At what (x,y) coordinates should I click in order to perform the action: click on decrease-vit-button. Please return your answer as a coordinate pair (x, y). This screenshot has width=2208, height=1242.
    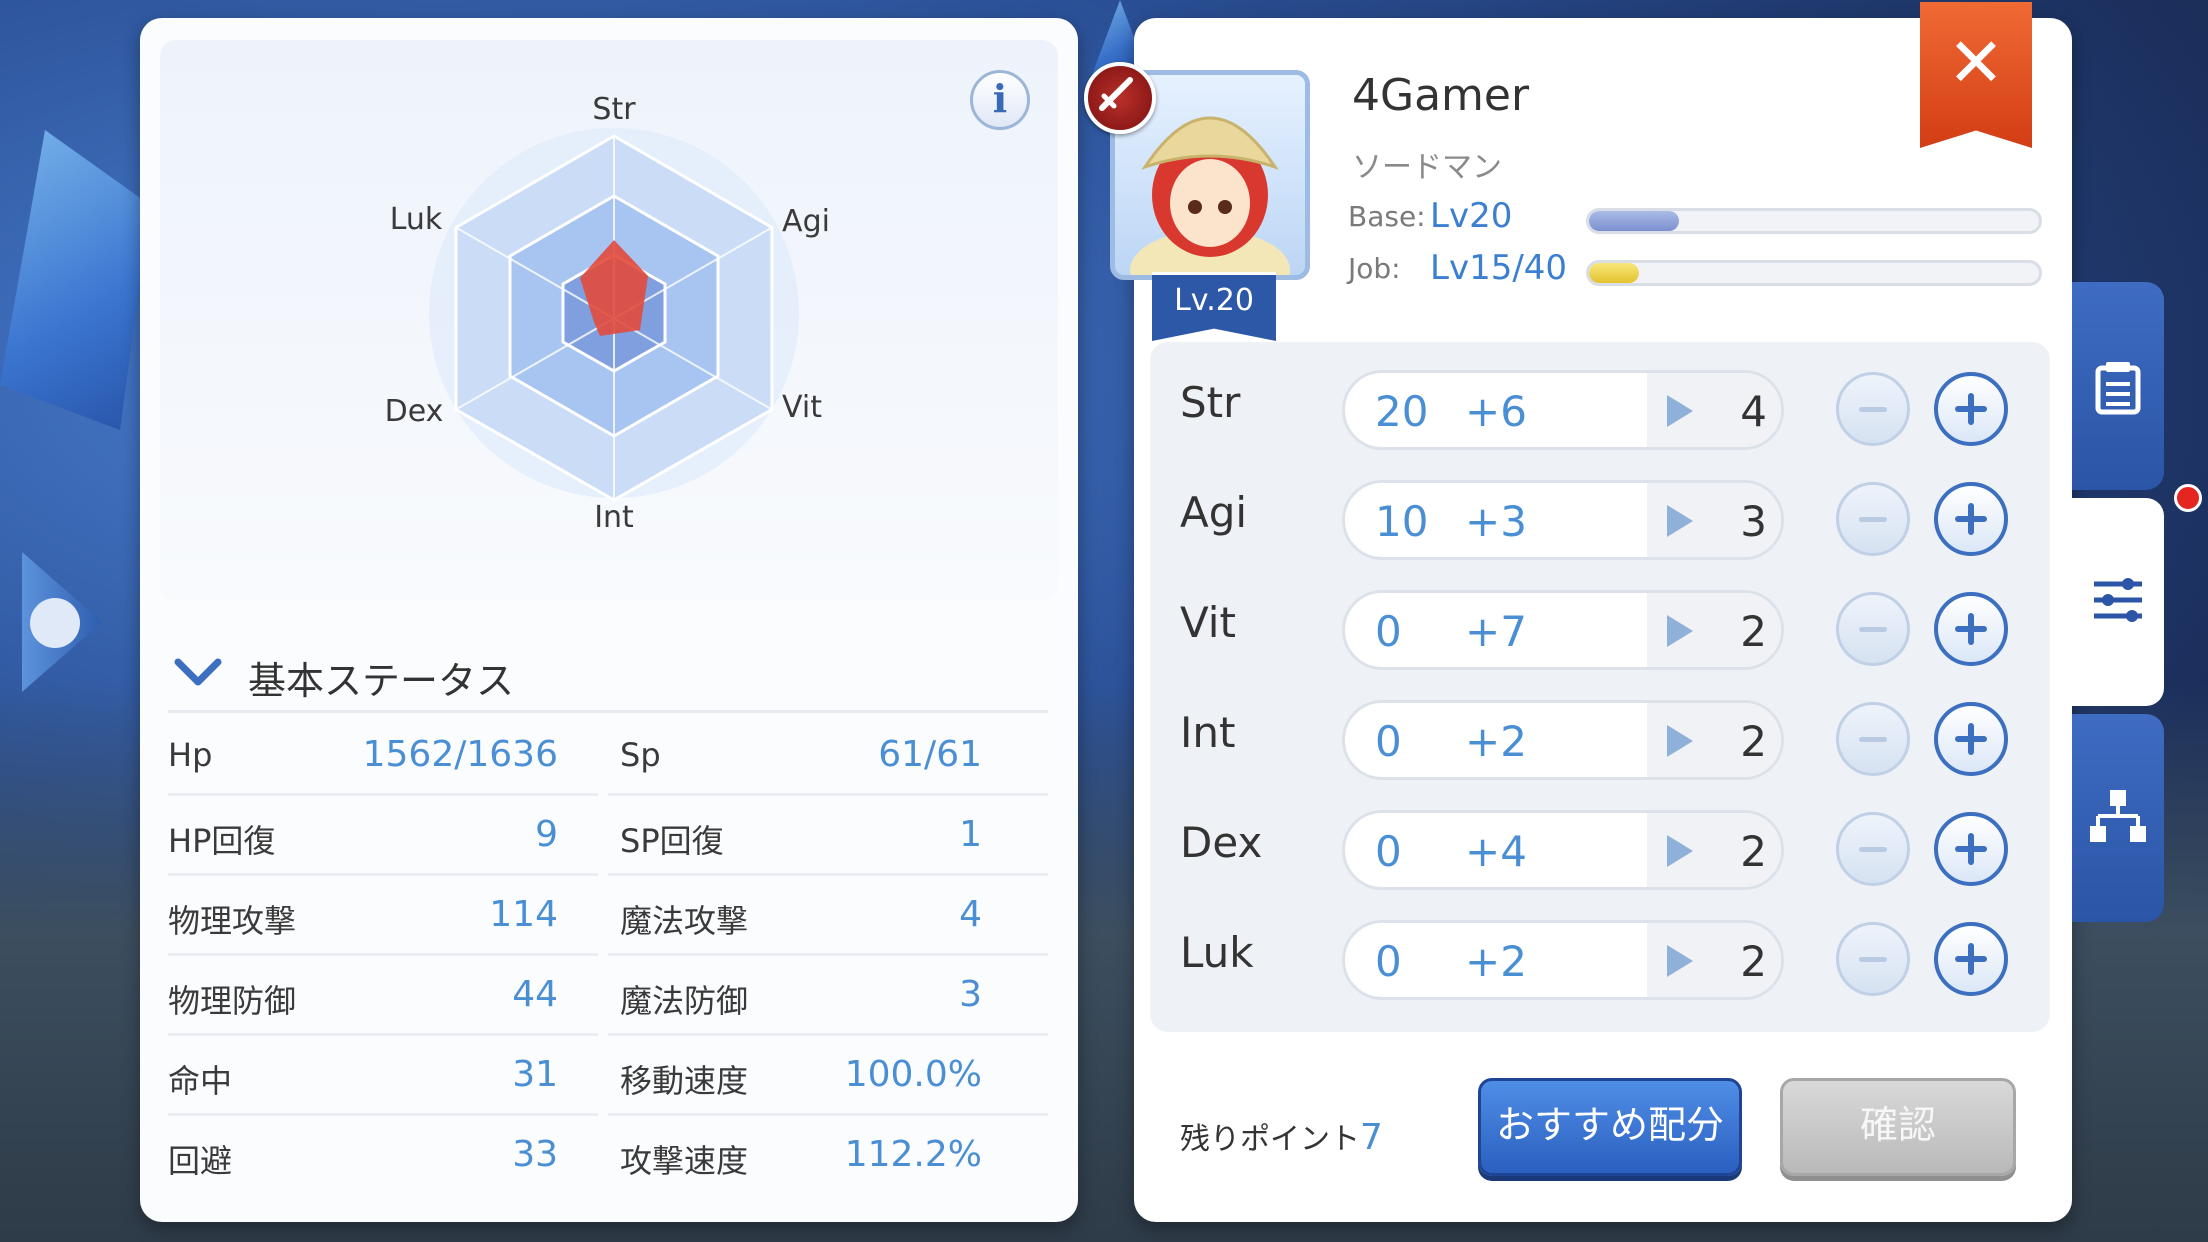
    Looking at the image, I should click on (1873, 629).